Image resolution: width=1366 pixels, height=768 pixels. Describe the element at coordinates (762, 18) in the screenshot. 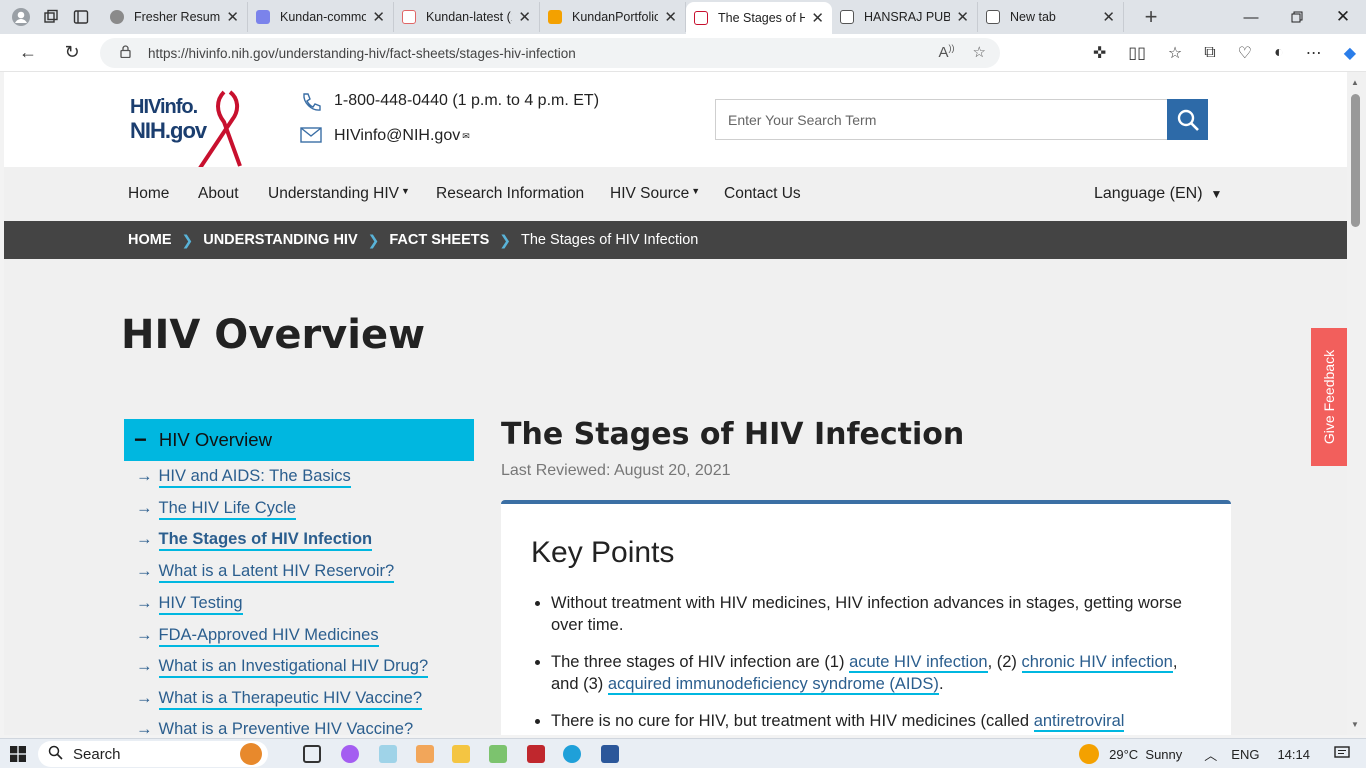

I see `tab-title: The Stages of H` at that location.